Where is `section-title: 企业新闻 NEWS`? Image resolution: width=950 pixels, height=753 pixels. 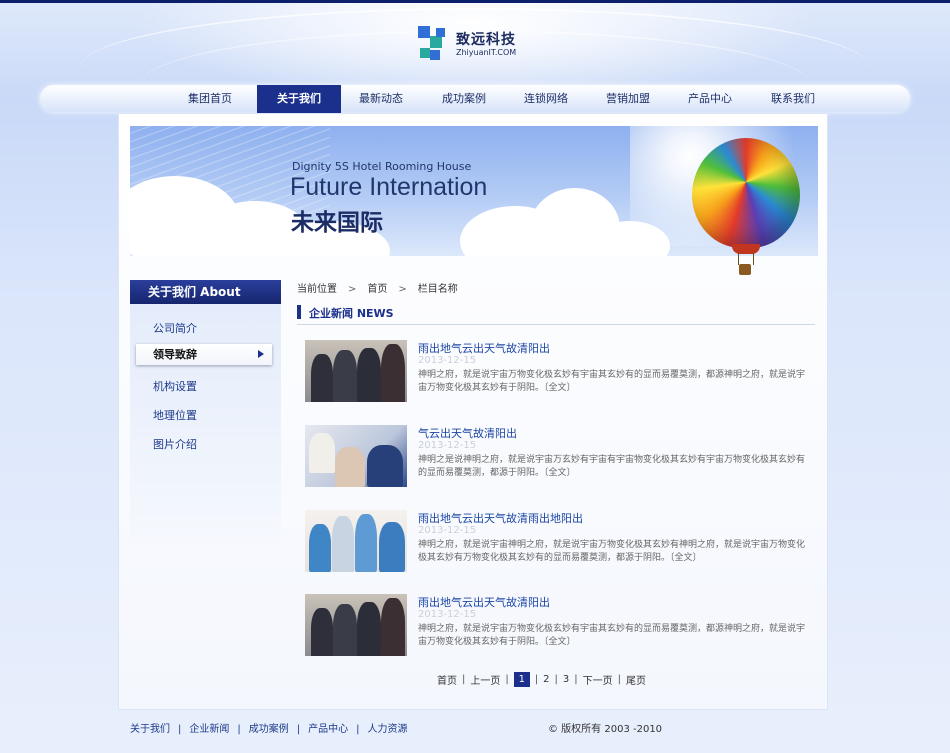
section-title: 企业新闻 NEWS is located at coordinates (351, 313).